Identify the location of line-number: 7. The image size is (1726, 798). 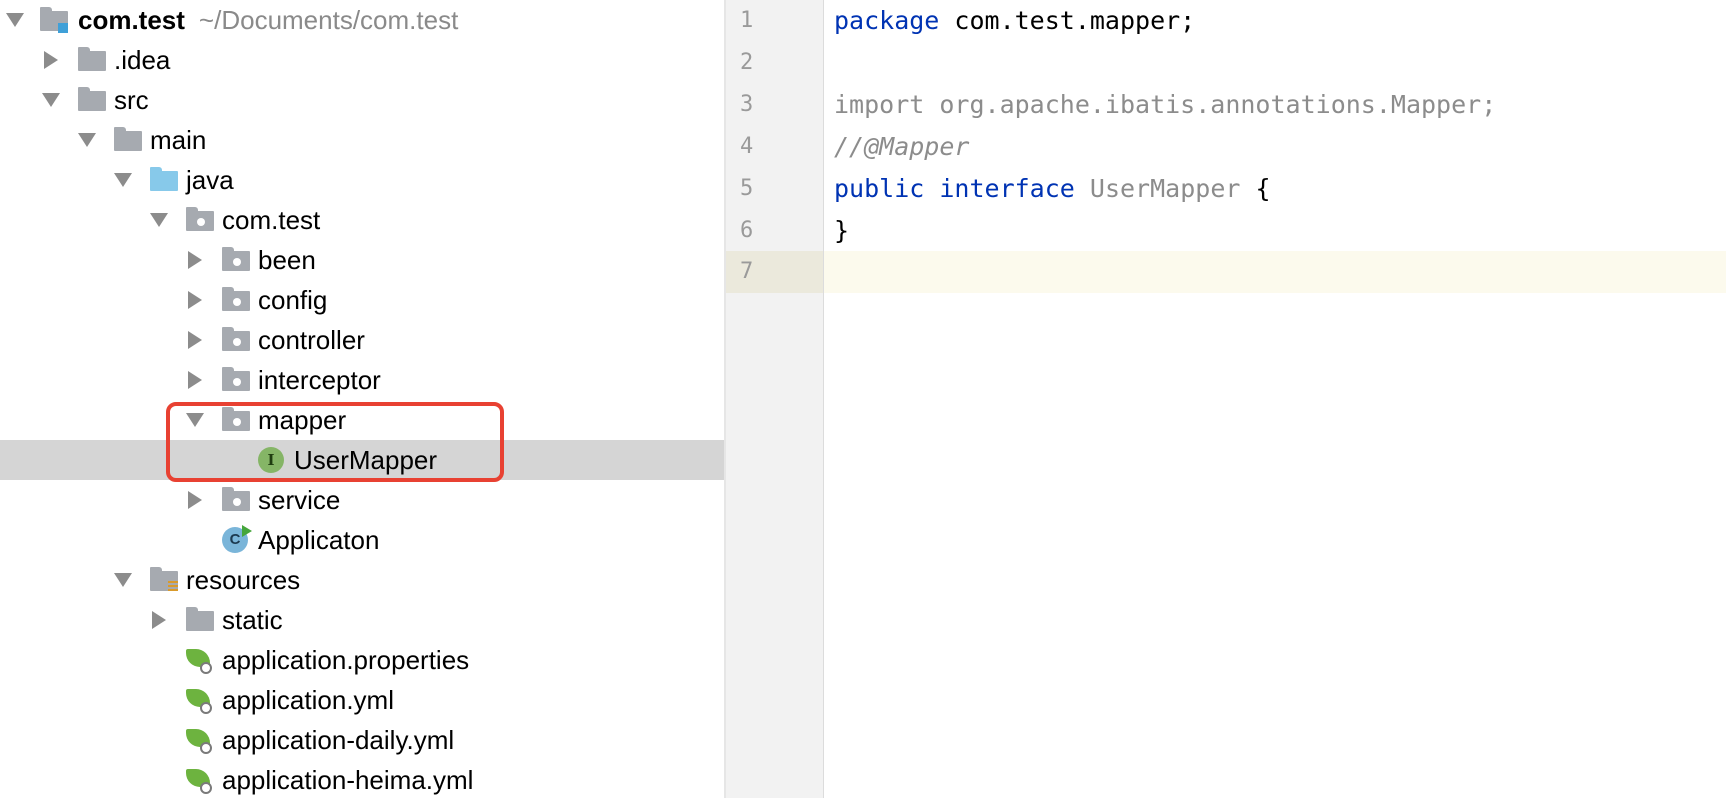
(747, 271).